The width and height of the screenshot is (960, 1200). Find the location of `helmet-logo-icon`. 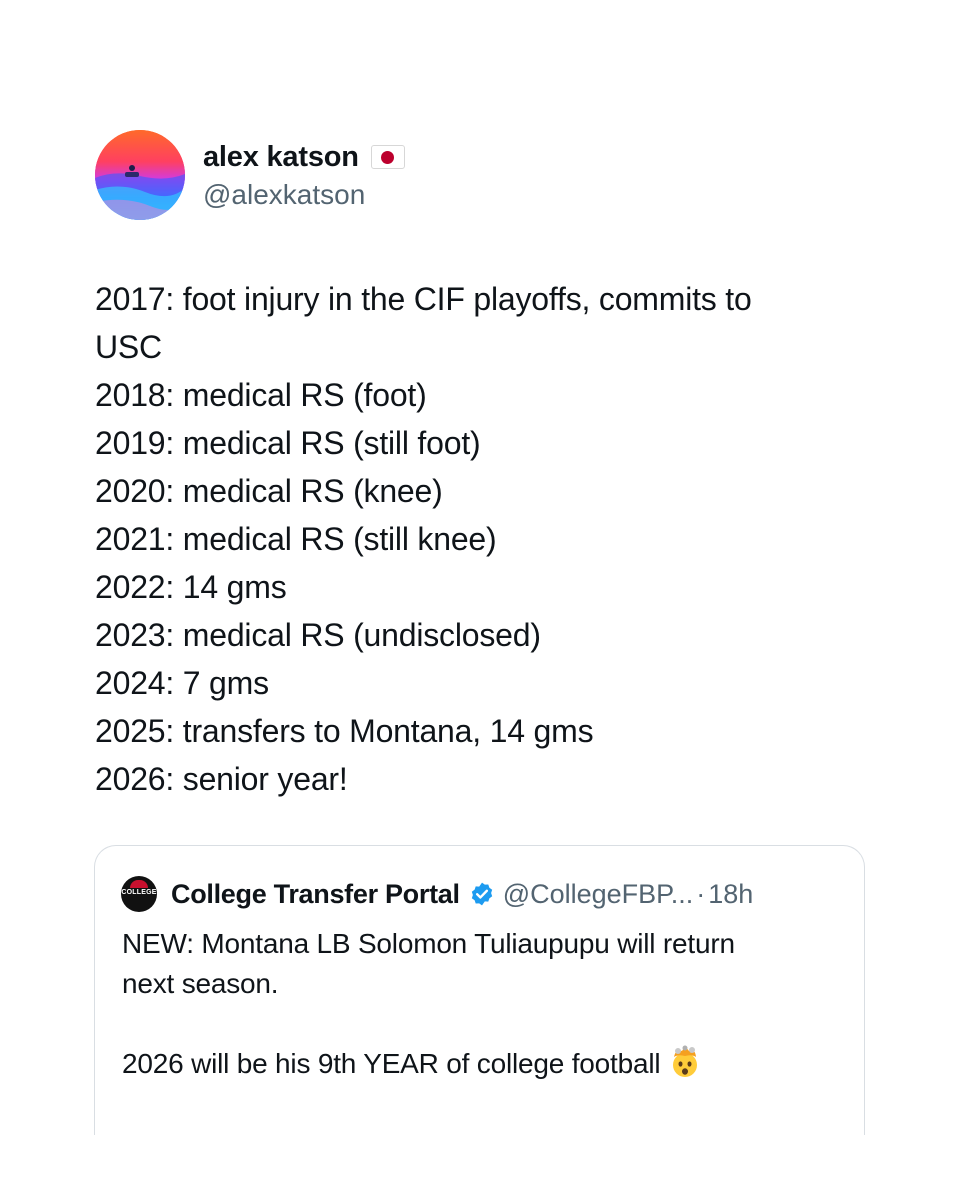

helmet-logo-icon is located at coordinates (139, 884).